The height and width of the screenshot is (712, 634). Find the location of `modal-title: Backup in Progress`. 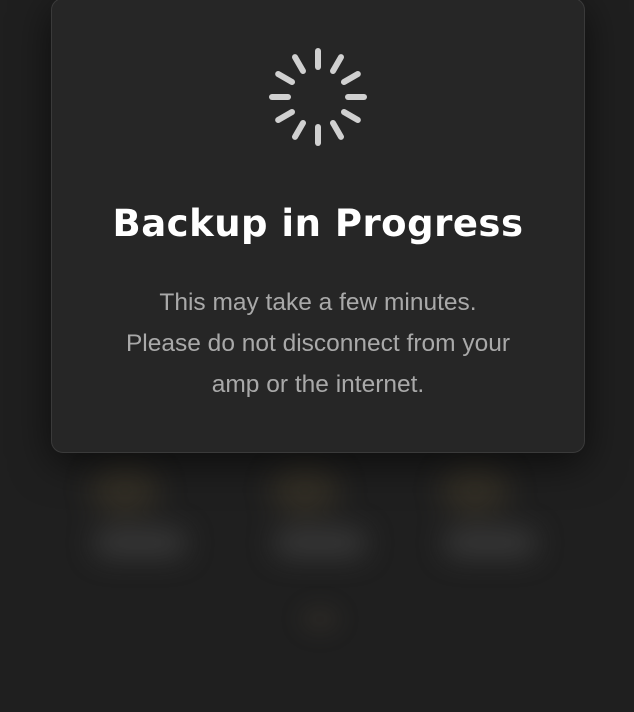

modal-title: Backup in Progress is located at coordinates (318, 223).